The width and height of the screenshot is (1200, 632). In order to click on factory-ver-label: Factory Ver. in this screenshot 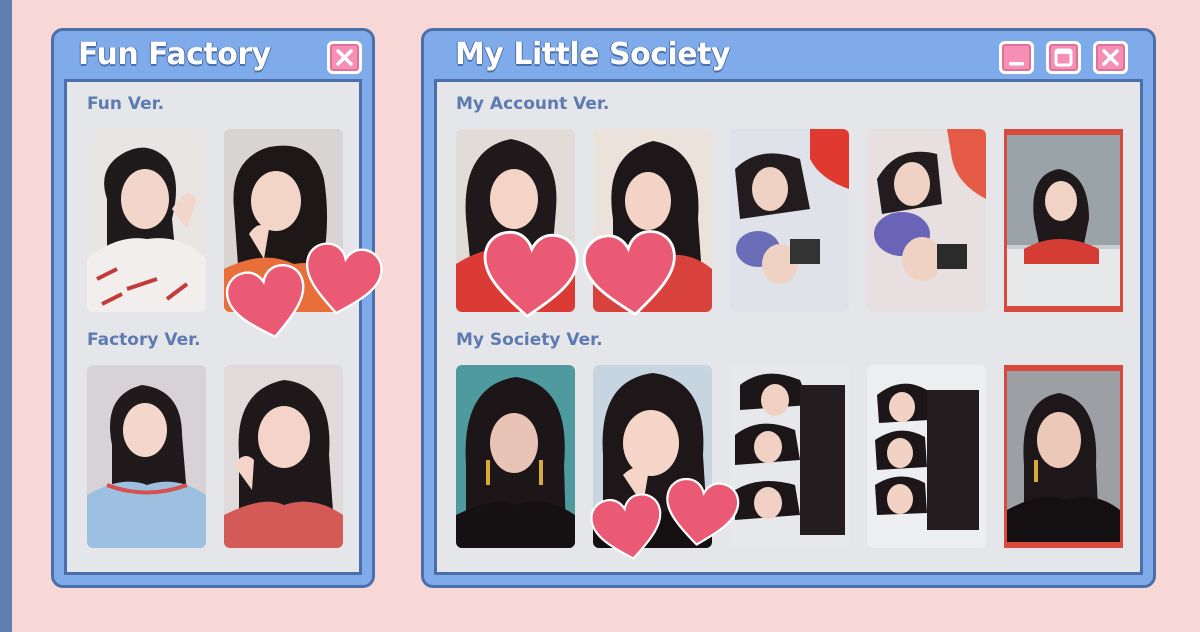, I will do `click(144, 340)`.